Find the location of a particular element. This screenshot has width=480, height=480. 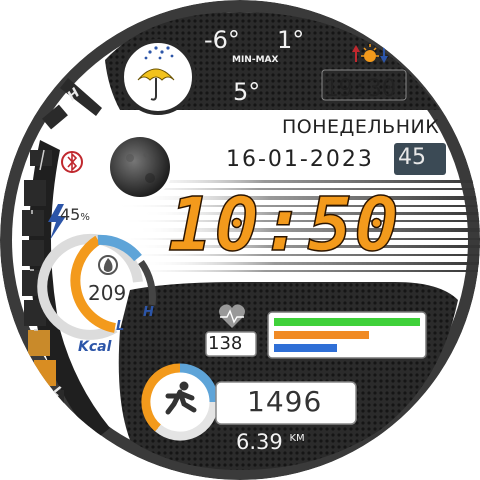

weather-icon is located at coordinates (158, 77).